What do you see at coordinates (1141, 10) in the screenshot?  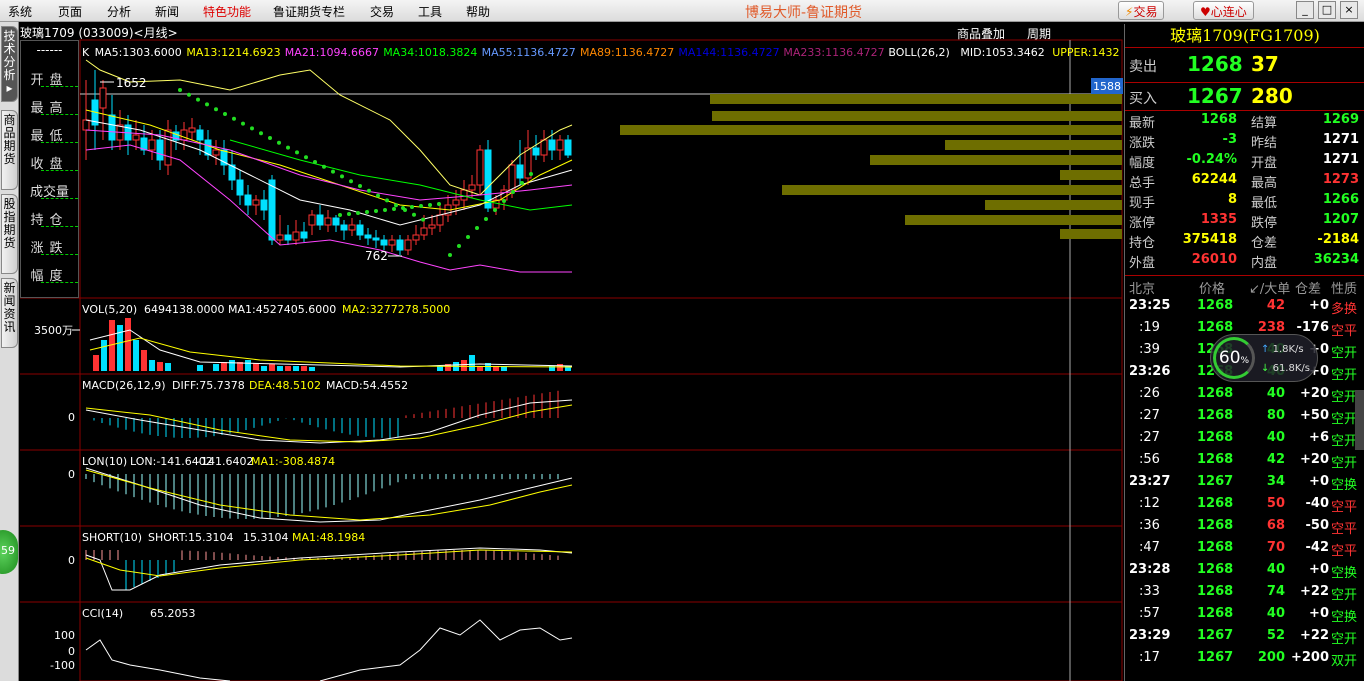 I see `trade-button: ⚡交易` at bounding box center [1141, 10].